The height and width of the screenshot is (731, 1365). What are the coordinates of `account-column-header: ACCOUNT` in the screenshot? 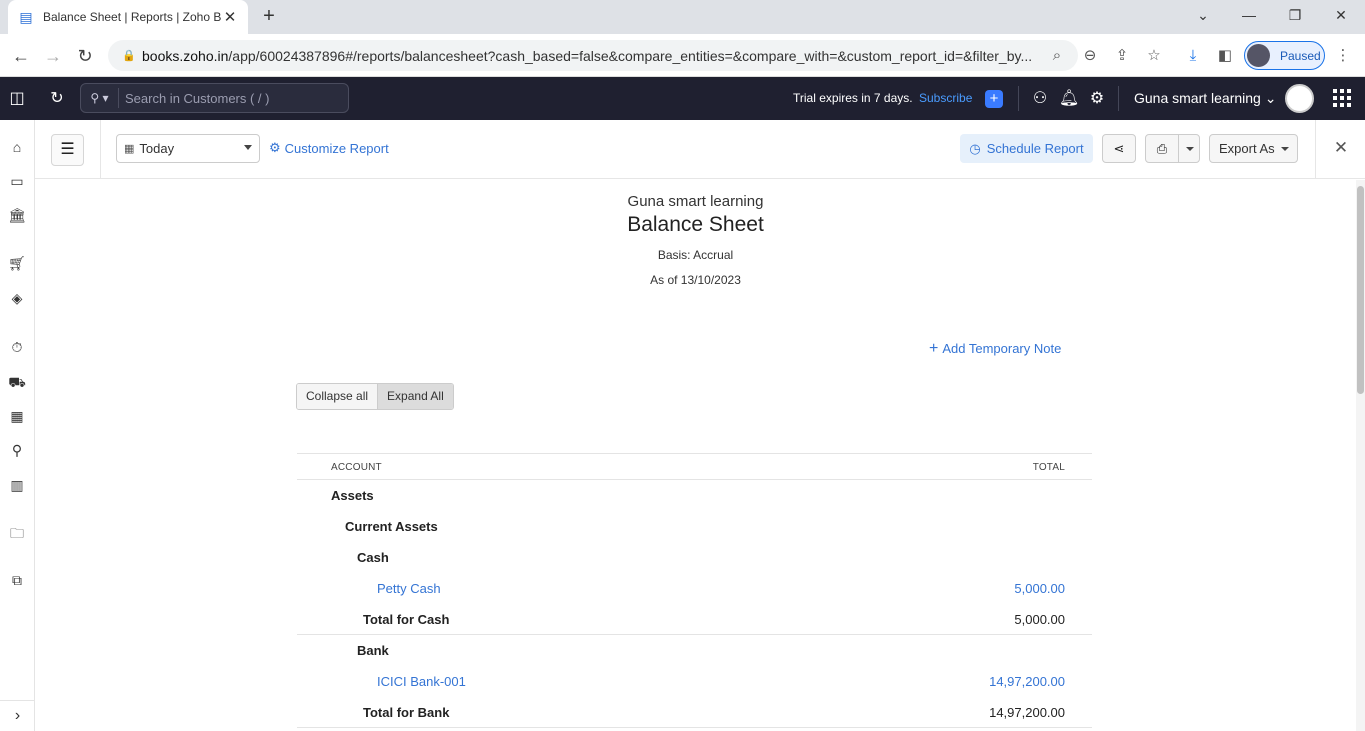 It's located at (356, 467).